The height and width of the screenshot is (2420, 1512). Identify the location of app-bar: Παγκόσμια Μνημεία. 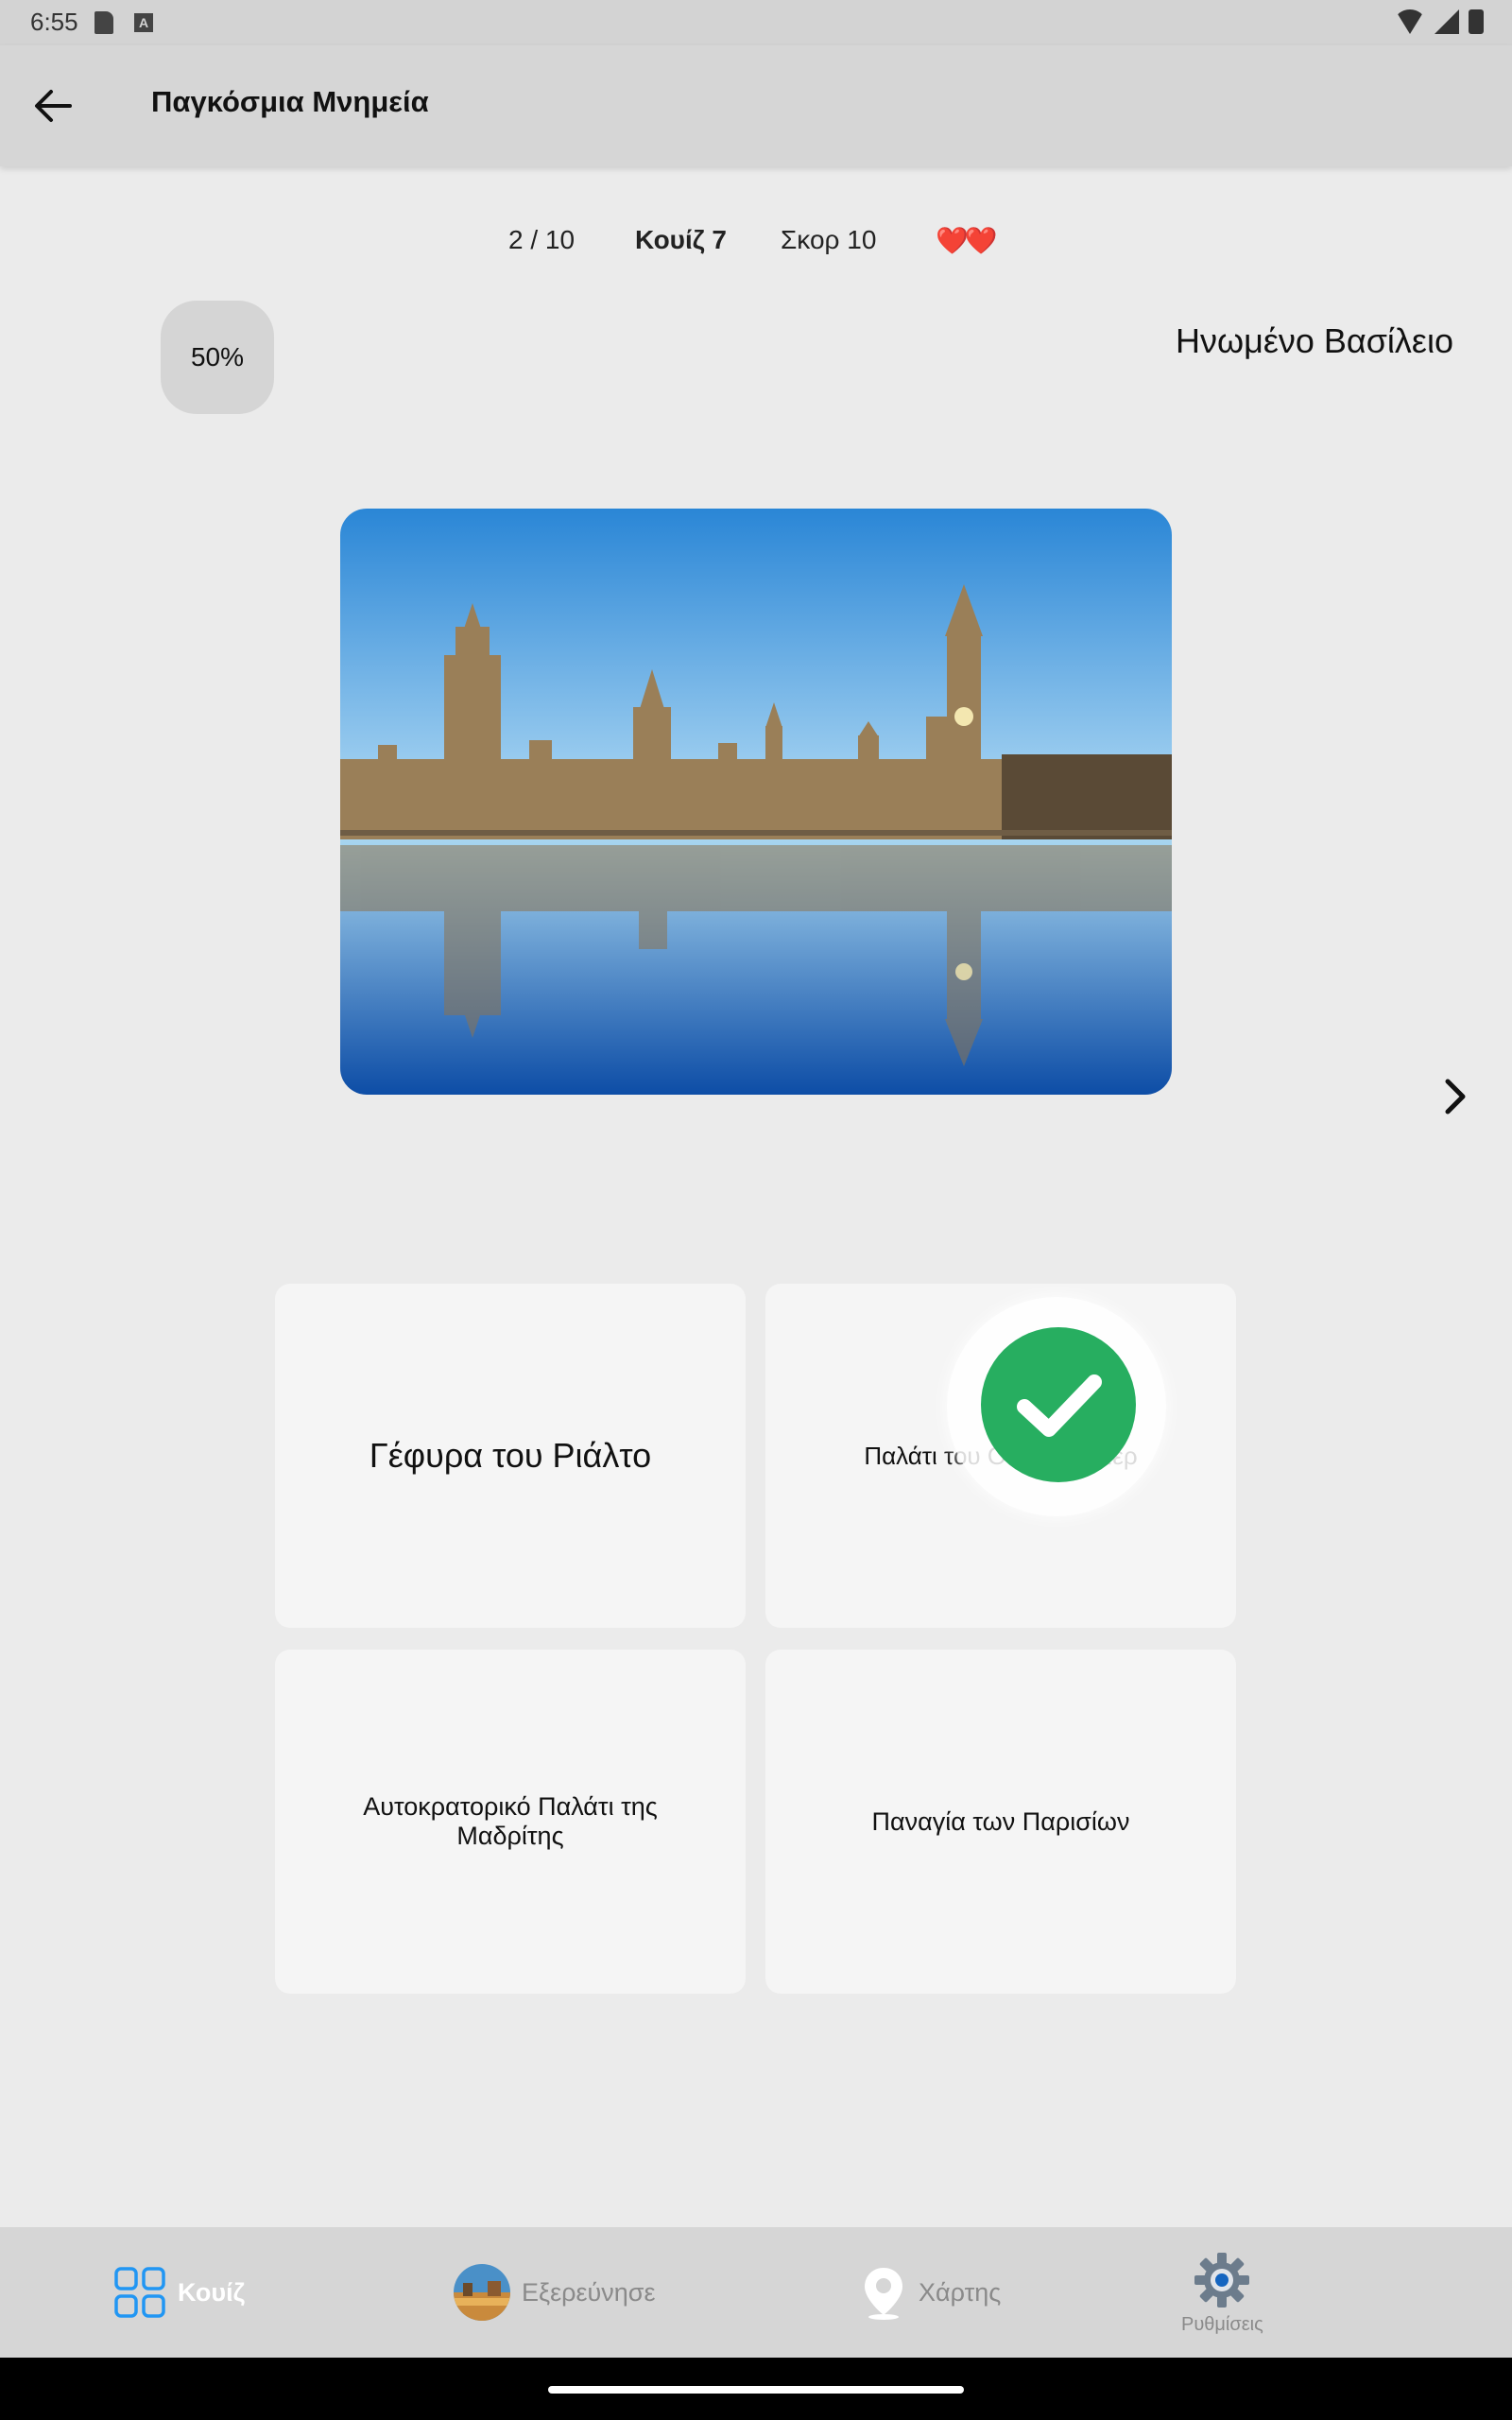
(756, 105).